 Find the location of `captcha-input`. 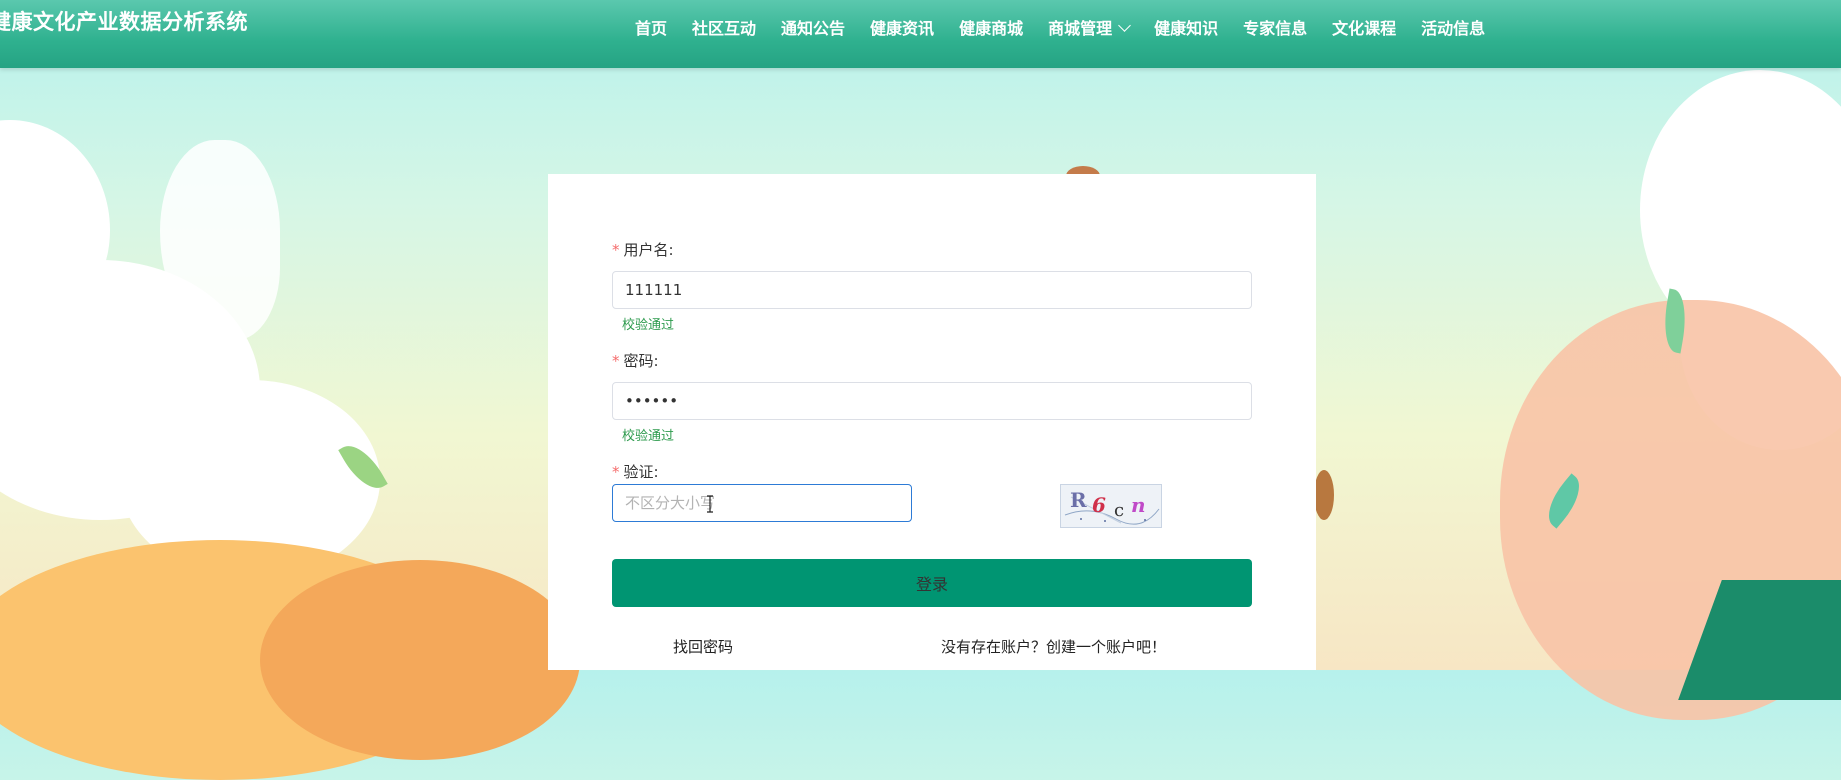

captcha-input is located at coordinates (762, 503).